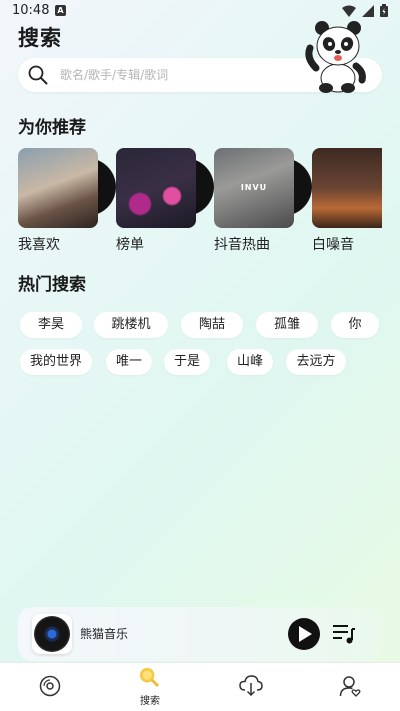  Describe the element at coordinates (52, 285) in the screenshot. I see `section-title-hot-search: 热门搜索` at that location.